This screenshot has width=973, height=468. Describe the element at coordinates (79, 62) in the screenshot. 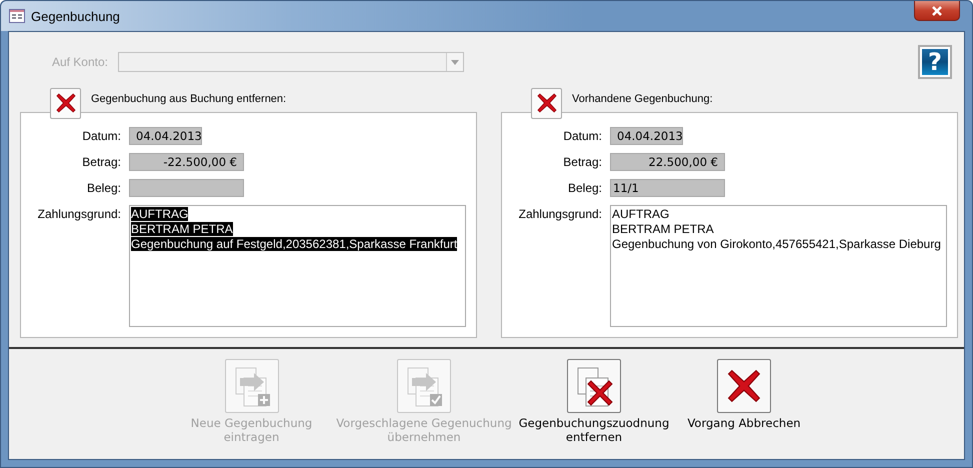

I see `account-label: Auf Konto:` at that location.